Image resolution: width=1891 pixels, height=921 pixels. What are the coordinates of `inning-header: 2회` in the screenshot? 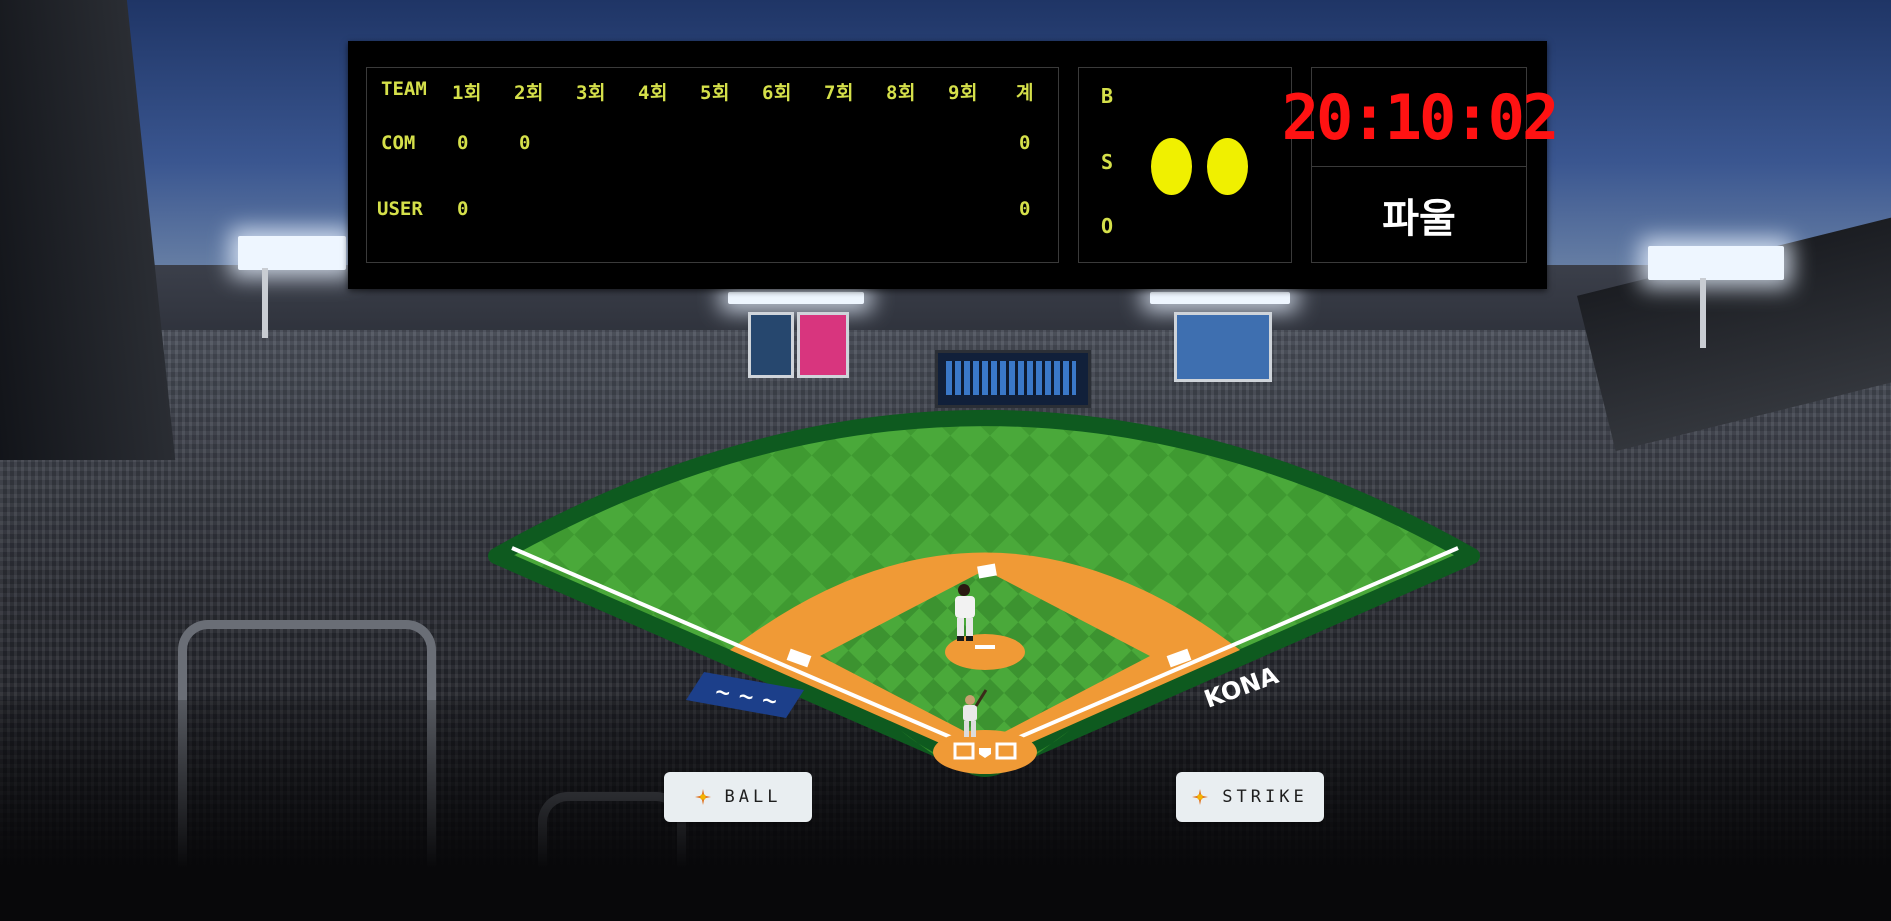 It's located at (529, 93).